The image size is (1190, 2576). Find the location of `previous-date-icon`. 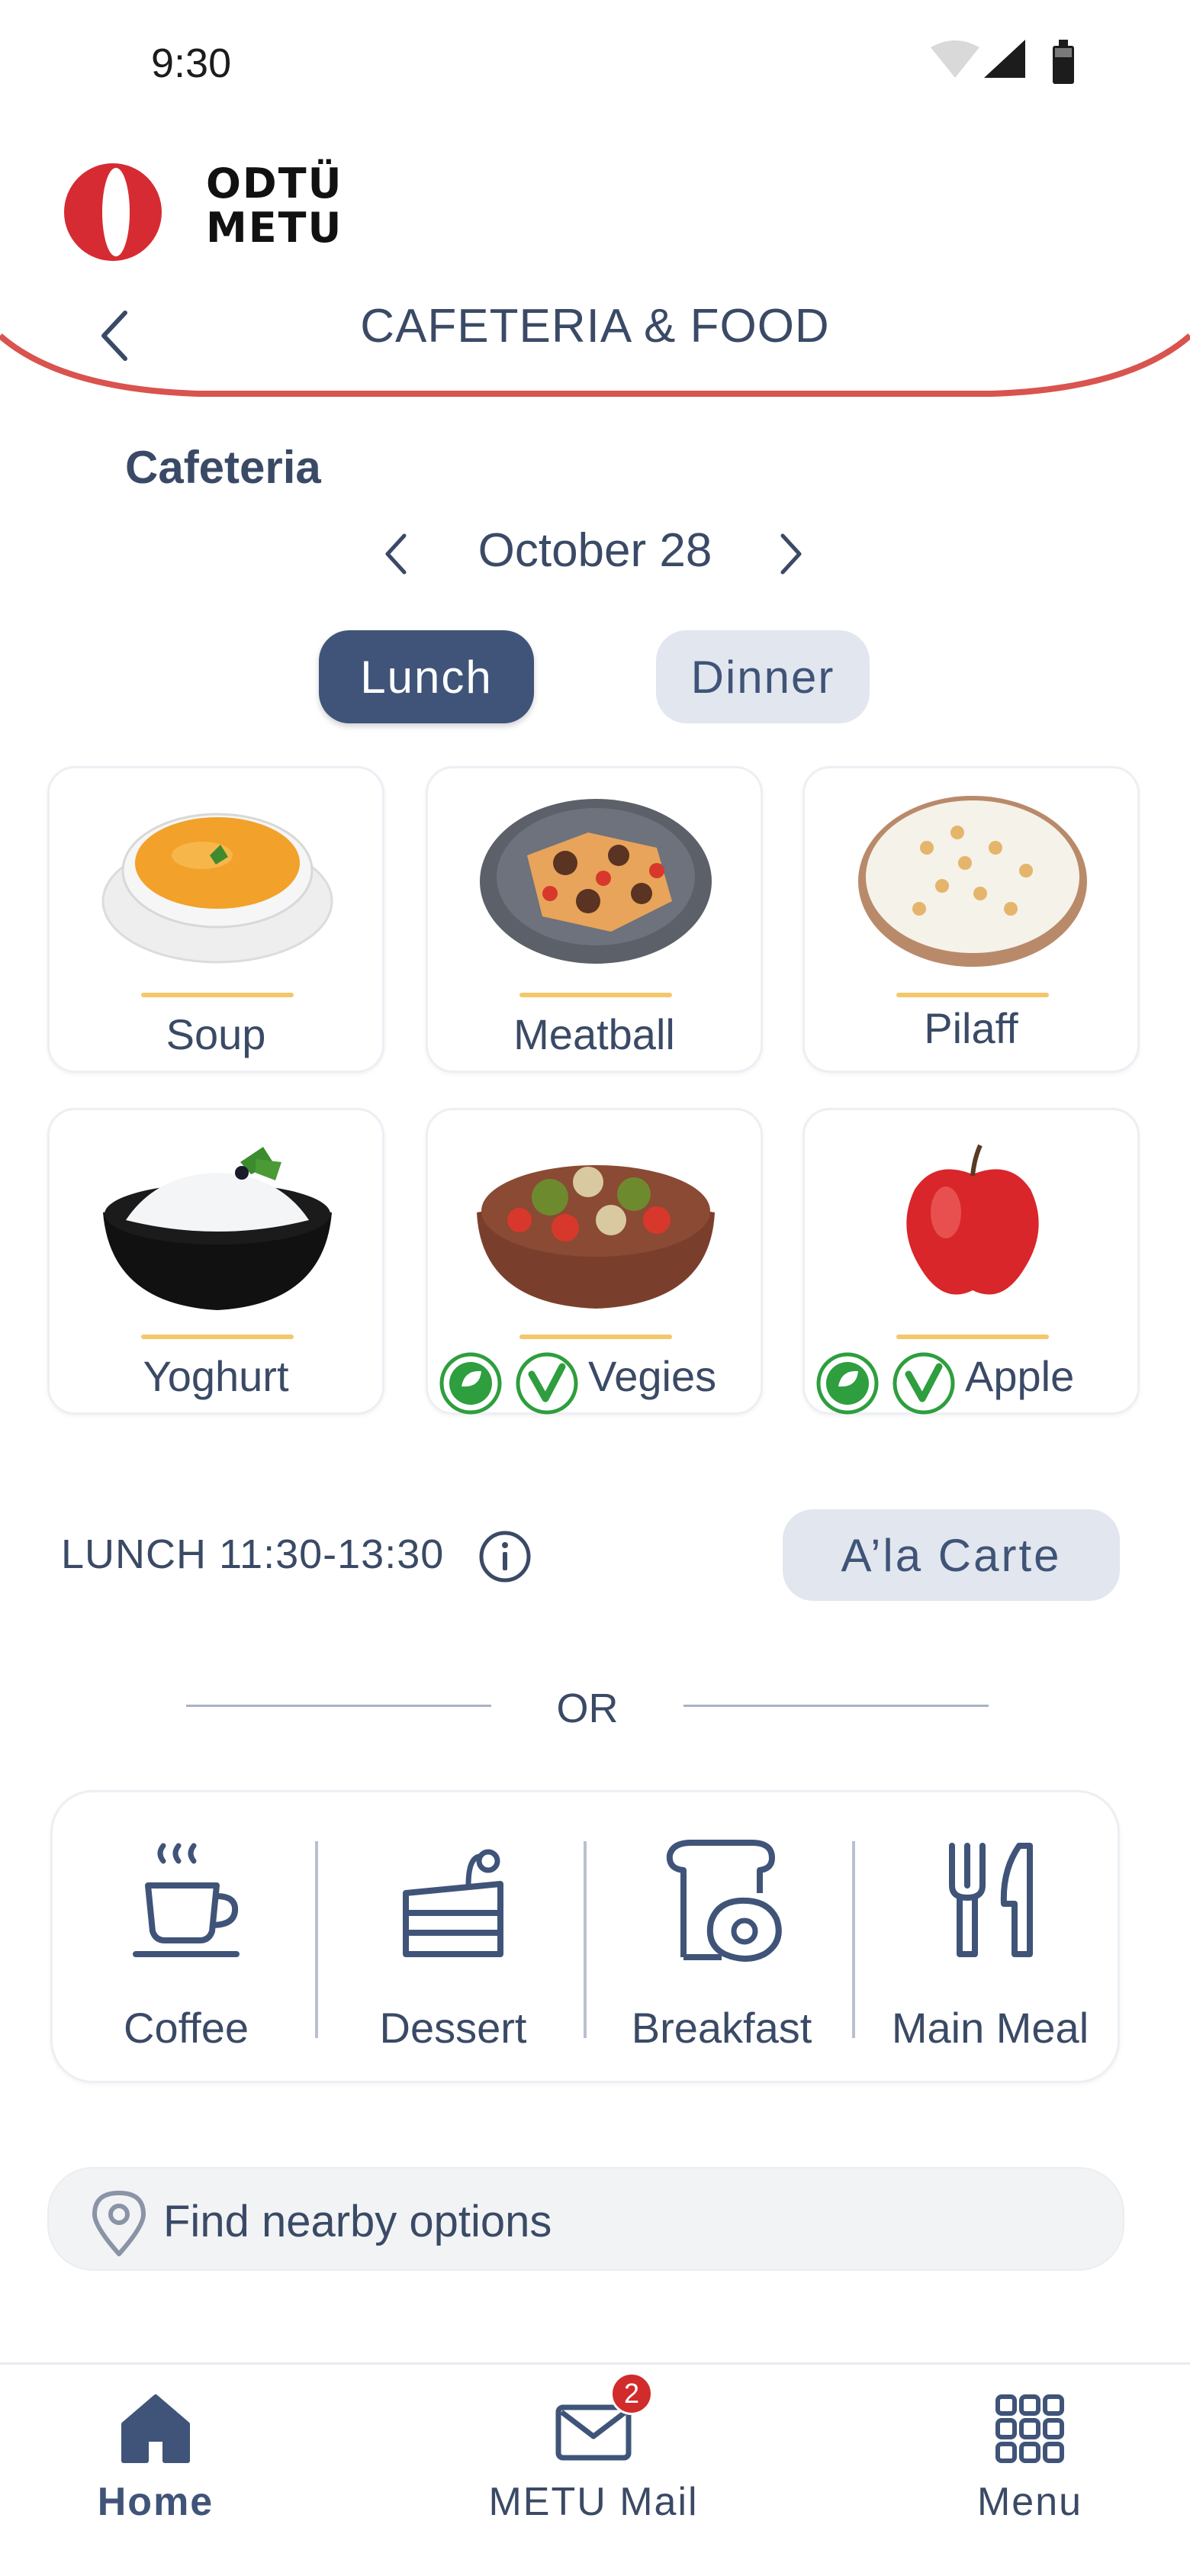

previous-date-icon is located at coordinates (396, 554).